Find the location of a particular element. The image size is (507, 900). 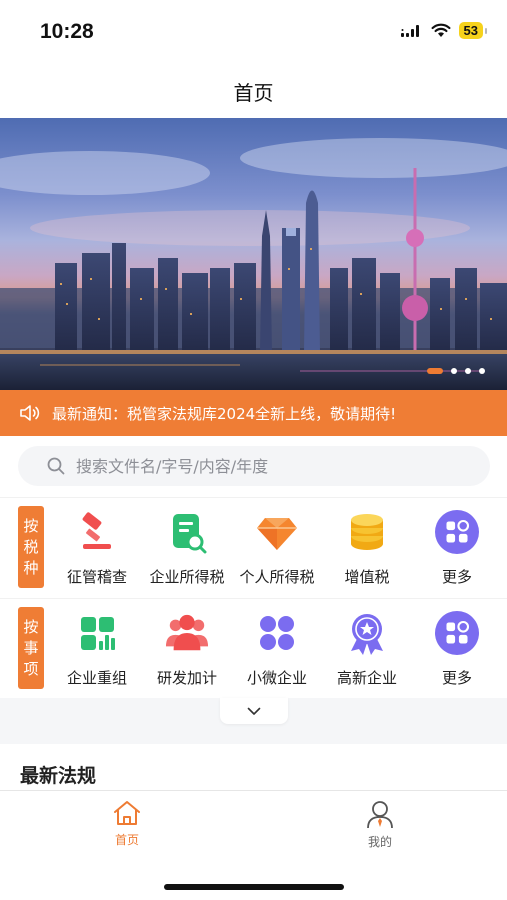

by-tax-tag: 按 税 种 is located at coordinates (31, 547).